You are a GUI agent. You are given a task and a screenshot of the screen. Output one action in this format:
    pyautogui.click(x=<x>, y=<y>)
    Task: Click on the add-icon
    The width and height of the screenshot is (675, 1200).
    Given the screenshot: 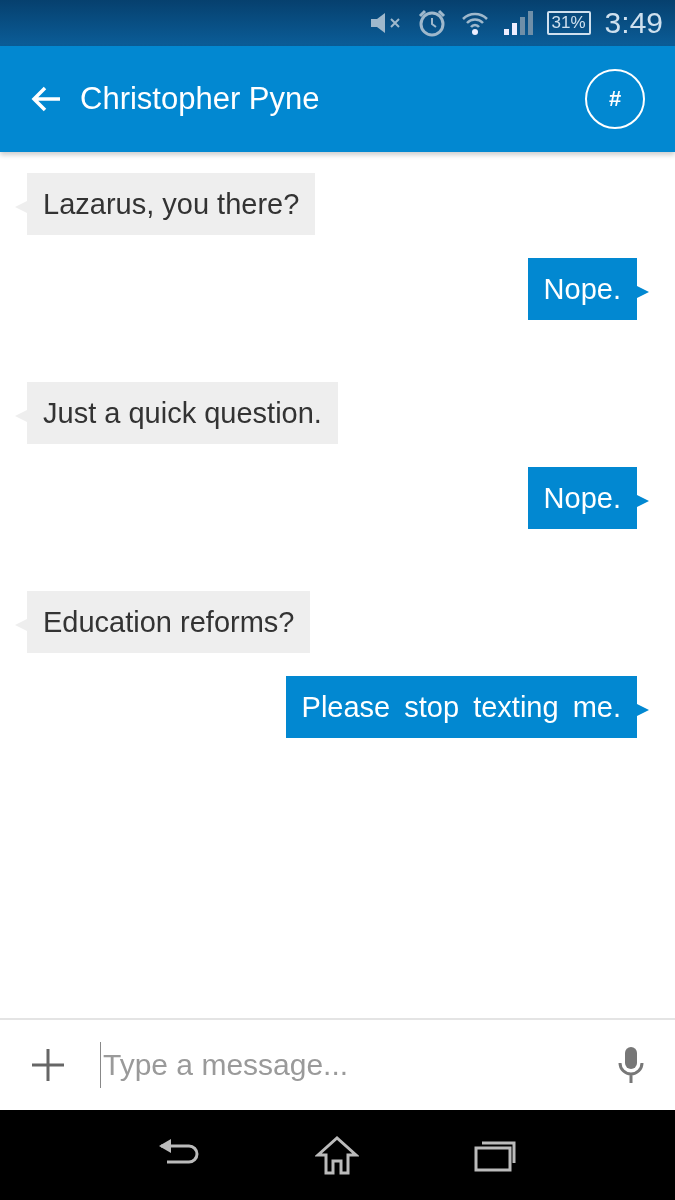 What is the action you would take?
    pyautogui.click(x=48, y=1065)
    